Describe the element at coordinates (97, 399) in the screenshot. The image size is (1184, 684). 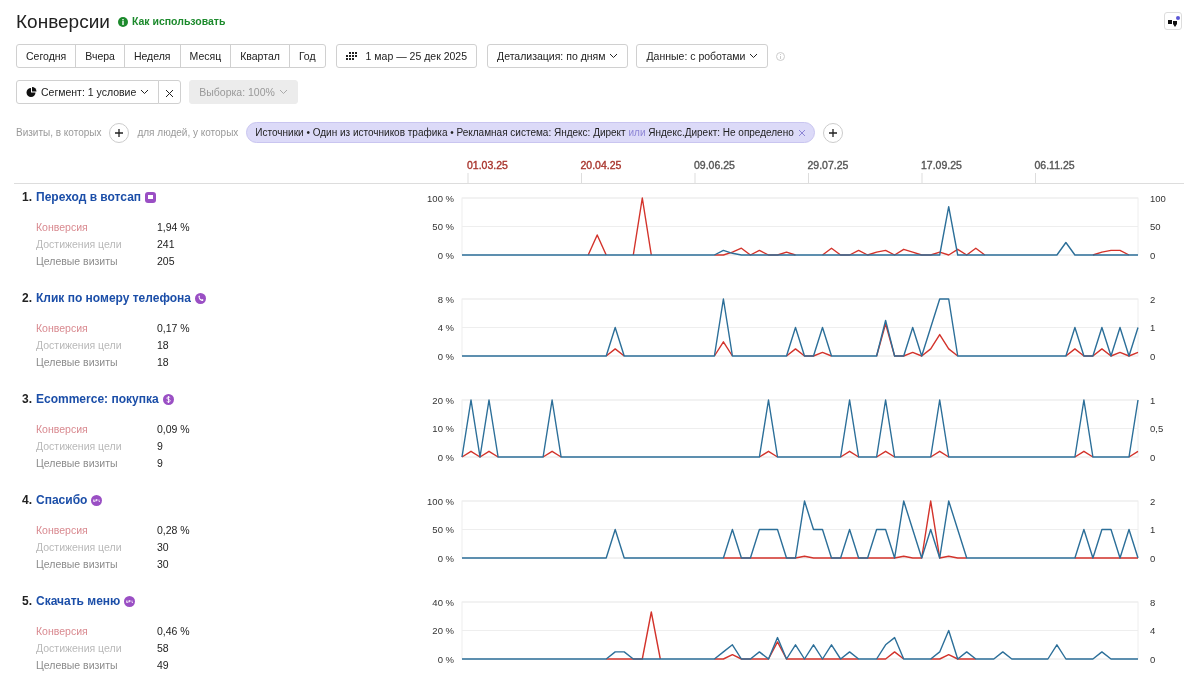
I see `goal-title-link: Ecommerce: покупка` at that location.